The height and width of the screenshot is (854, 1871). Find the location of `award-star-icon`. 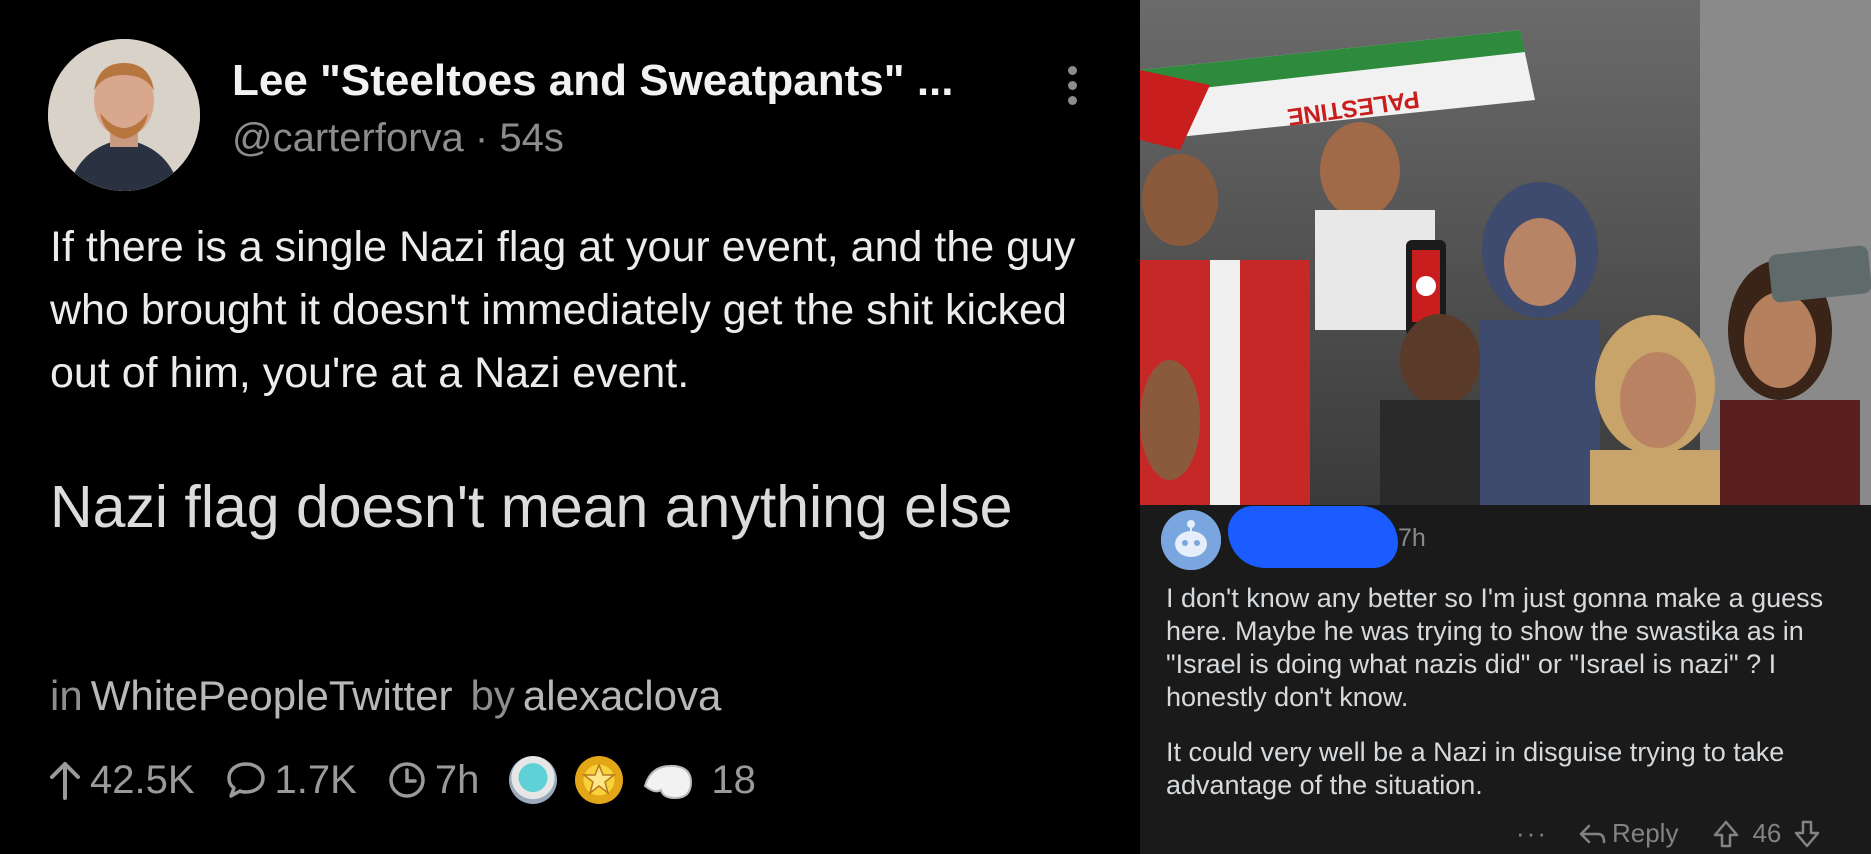

award-star-icon is located at coordinates (599, 780).